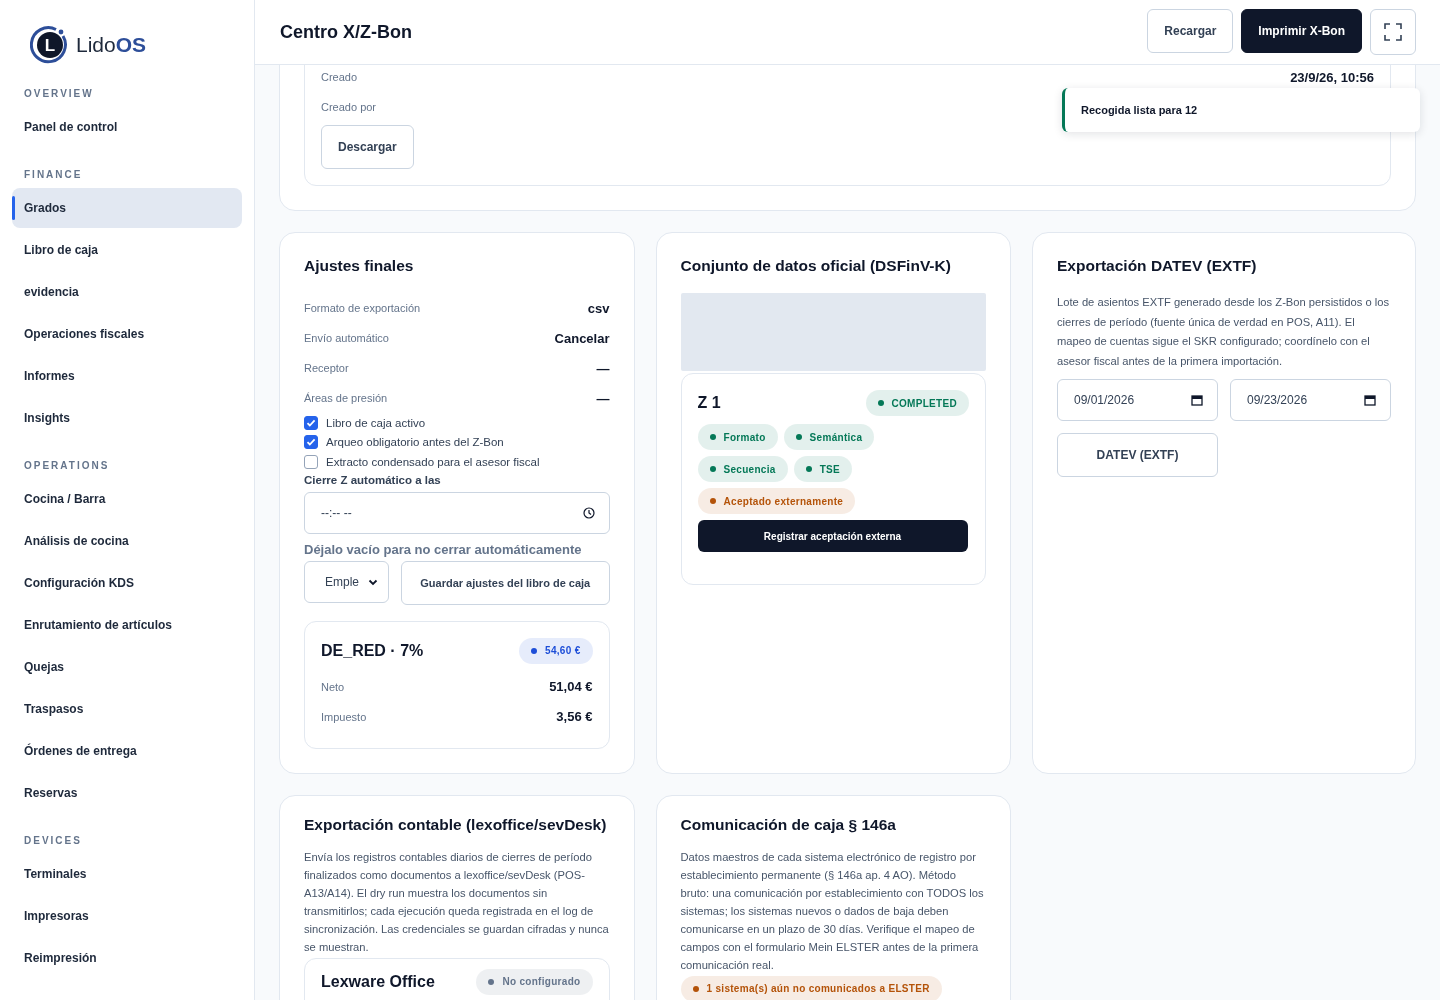 Image resolution: width=1440 pixels, height=1000 pixels. I want to click on description: Envía los registros contables diarios de cierres de período finalizados como documentos a lexoffice/sevDesk (POS-A13/A14). El dry run muestra los documentos sin transmitirlos; cada ejecución queda registrada en el log de sincronización. Las credenciales se guardan cifradas y nunca se muestran., so click(457, 902).